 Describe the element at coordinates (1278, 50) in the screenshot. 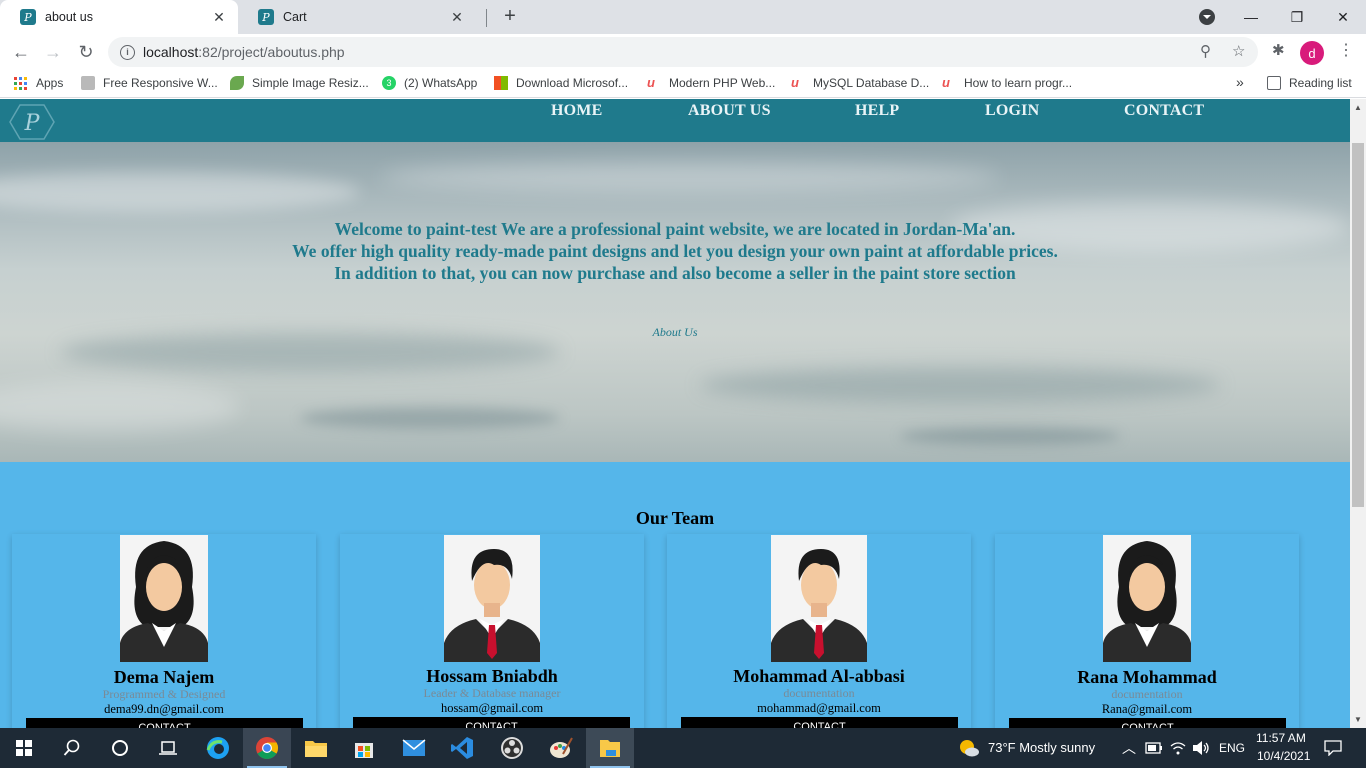

I see `extensions-icon: ✱` at that location.